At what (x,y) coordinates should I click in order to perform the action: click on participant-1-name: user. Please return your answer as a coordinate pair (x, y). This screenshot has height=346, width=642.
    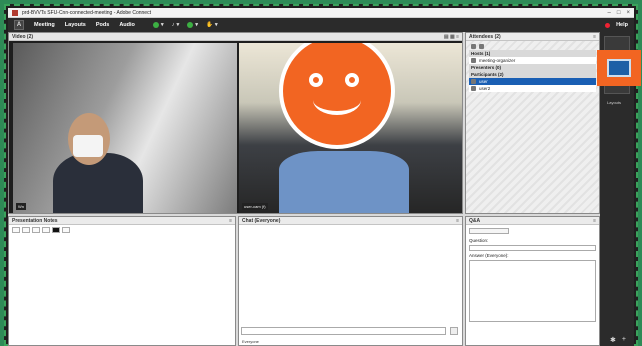
    Looking at the image, I should click on (483, 81).